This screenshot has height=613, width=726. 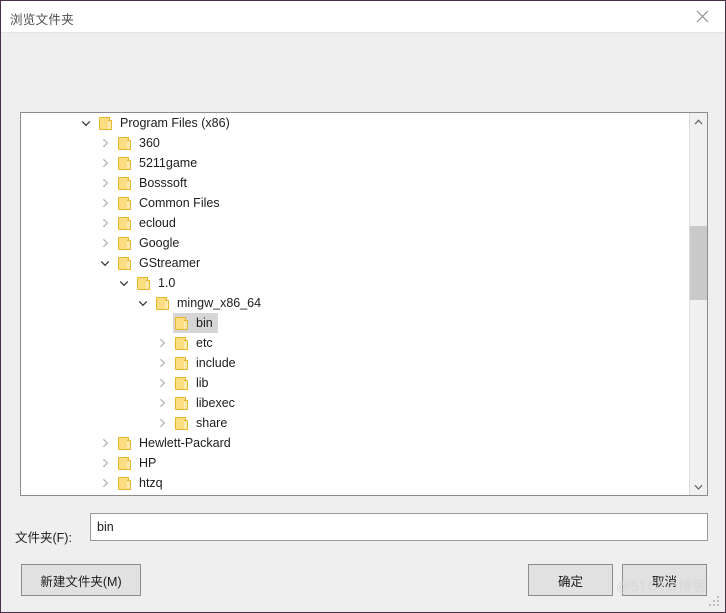 I want to click on scroll-up-button, so click(x=698, y=121).